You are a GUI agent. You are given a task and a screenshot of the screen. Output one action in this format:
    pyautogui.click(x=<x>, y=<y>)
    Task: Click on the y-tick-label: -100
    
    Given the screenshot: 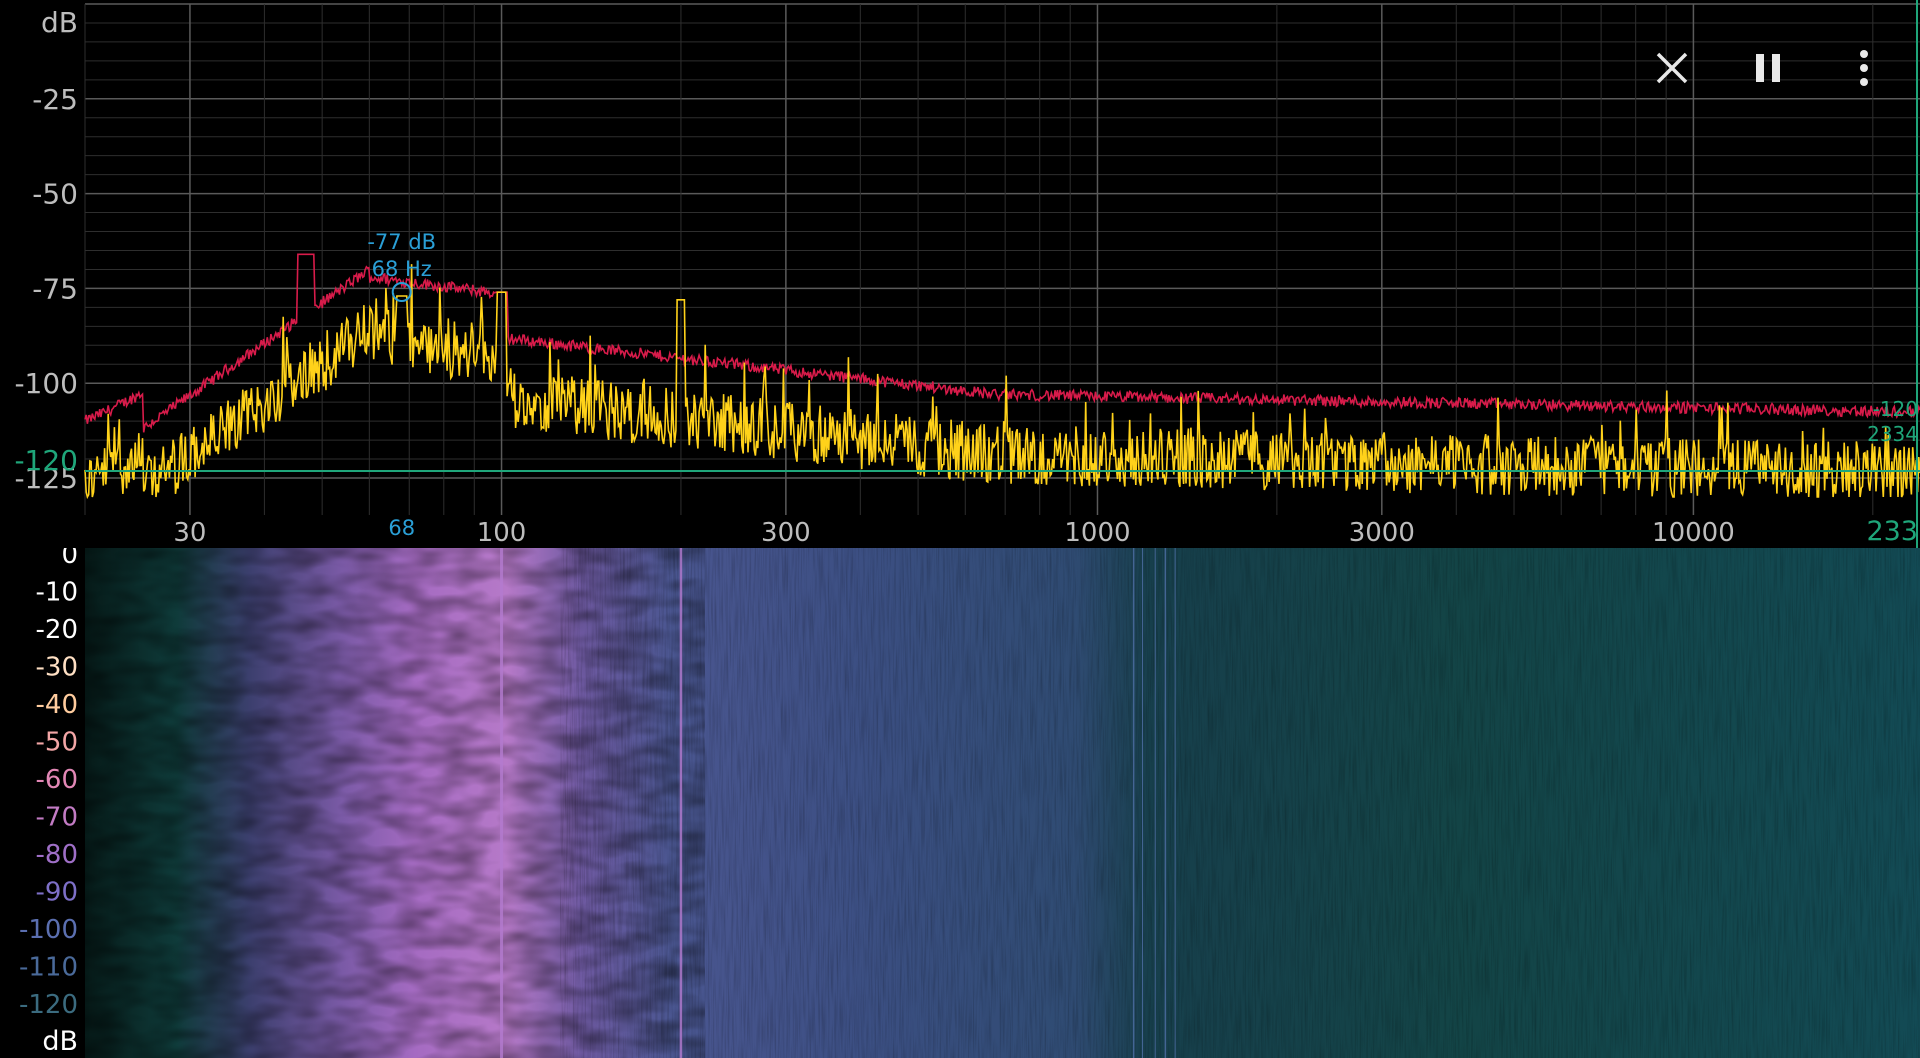 What is the action you would take?
    pyautogui.click(x=46, y=383)
    